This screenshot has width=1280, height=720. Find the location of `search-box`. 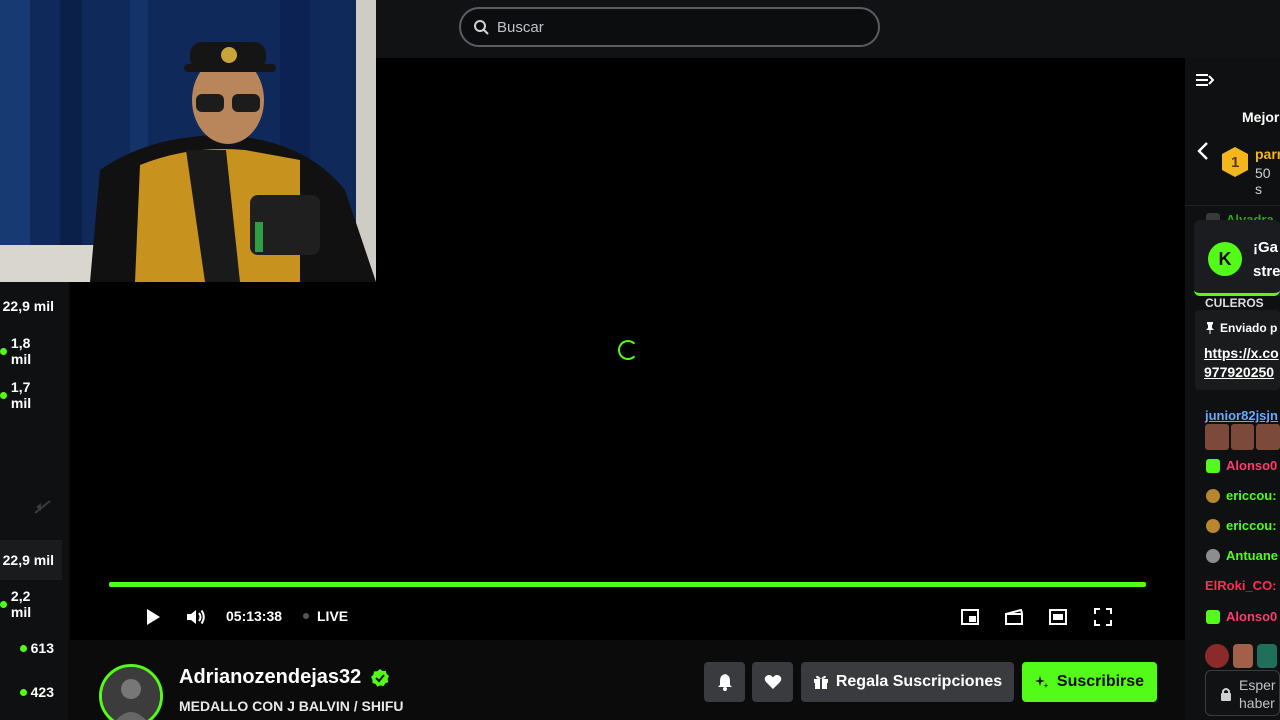

search-box is located at coordinates (669, 27).